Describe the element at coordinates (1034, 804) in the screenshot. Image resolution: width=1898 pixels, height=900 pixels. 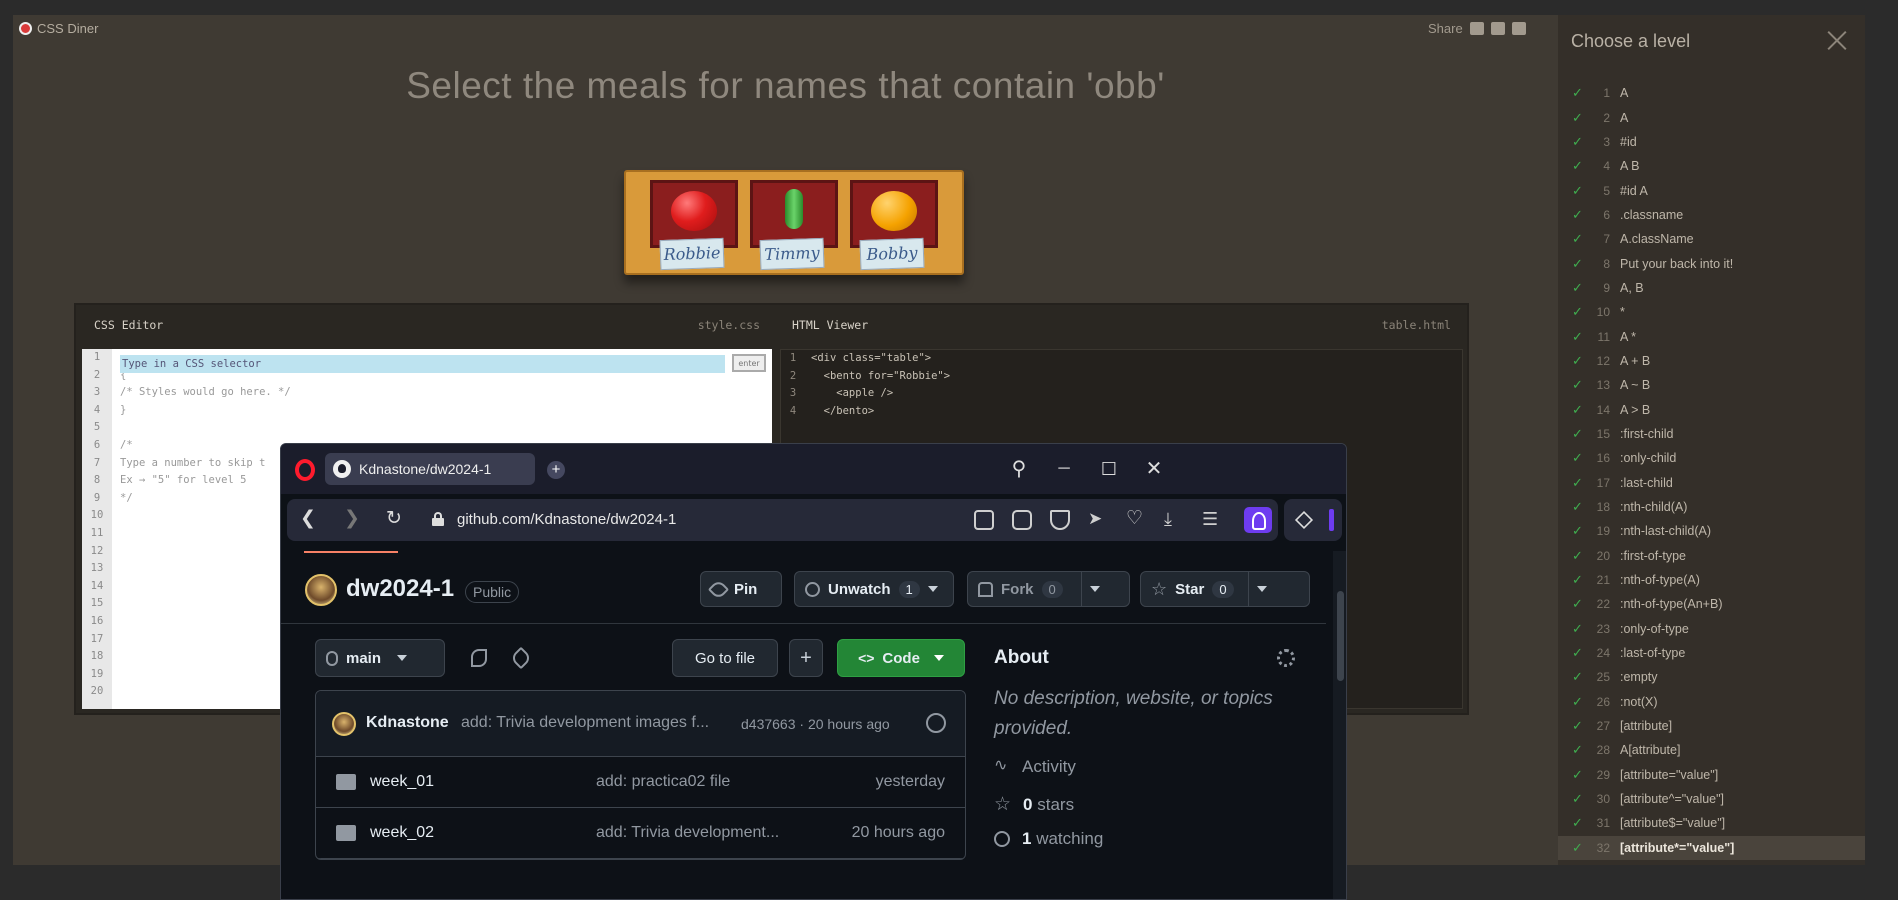
I see `stars-link: ☆ 0 stars` at that location.